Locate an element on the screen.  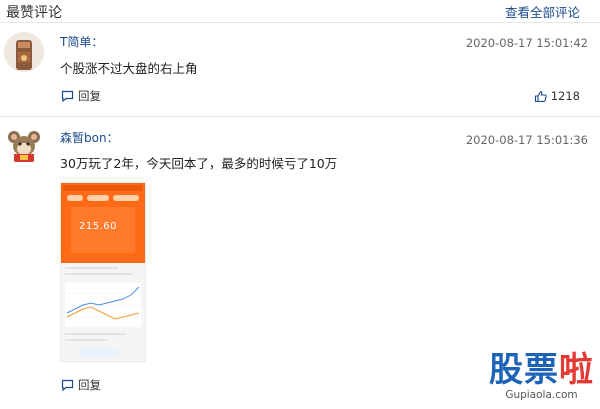
watermark-char: 票 is located at coordinates (541, 370).